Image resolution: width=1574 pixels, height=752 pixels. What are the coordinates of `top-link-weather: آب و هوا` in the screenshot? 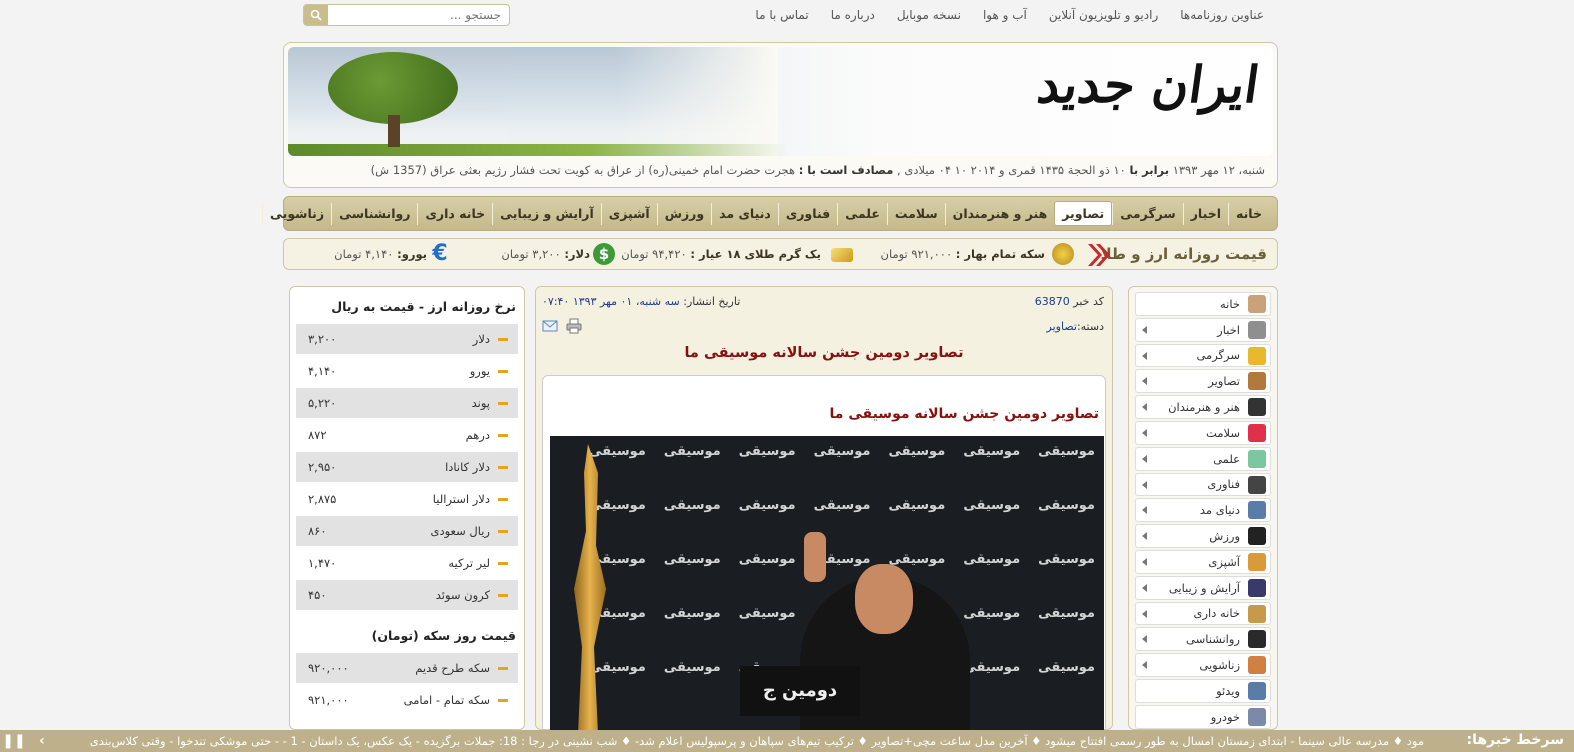 It's located at (1005, 15).